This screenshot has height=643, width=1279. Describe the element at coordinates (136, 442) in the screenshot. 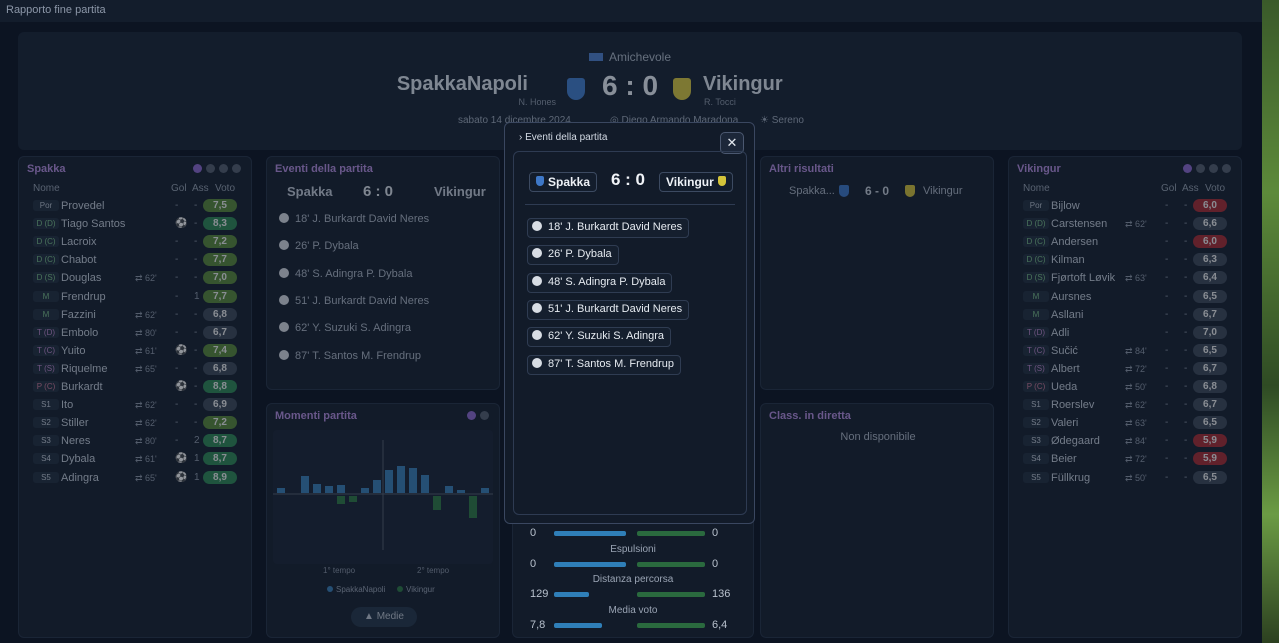

I see `player-row: S3 Neres ⇄ 80' - 2 8,7` at that location.